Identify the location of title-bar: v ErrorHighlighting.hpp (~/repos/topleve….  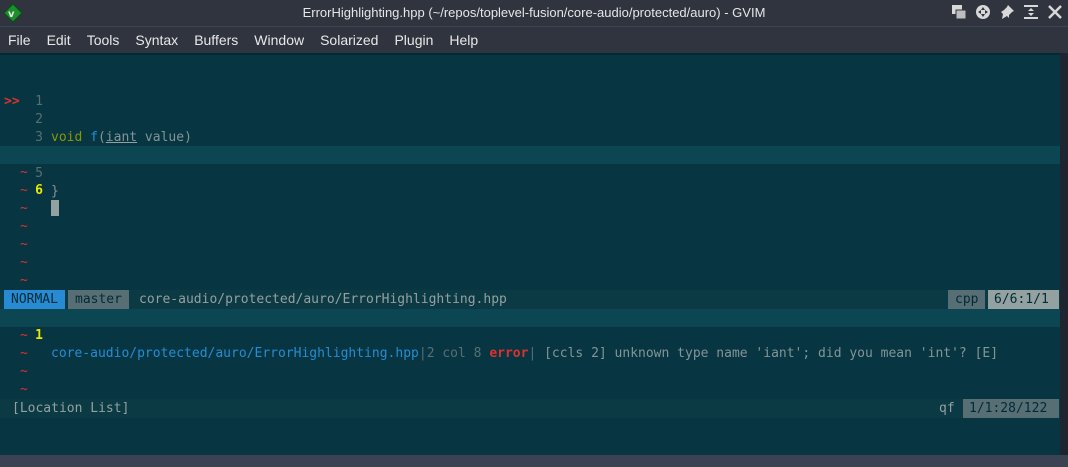
(534, 13).